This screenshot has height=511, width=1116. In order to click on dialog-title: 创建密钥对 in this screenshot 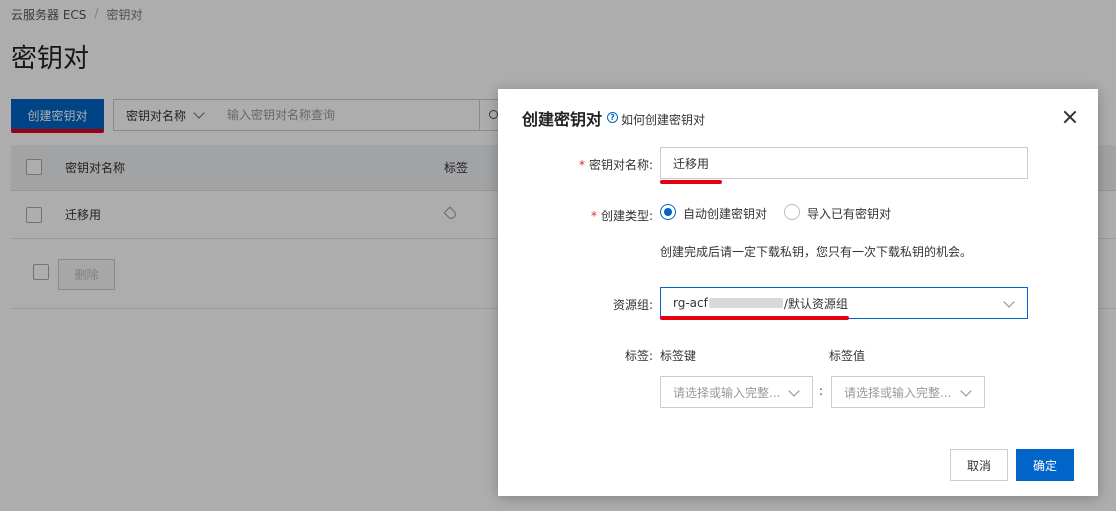, I will do `click(562, 119)`.